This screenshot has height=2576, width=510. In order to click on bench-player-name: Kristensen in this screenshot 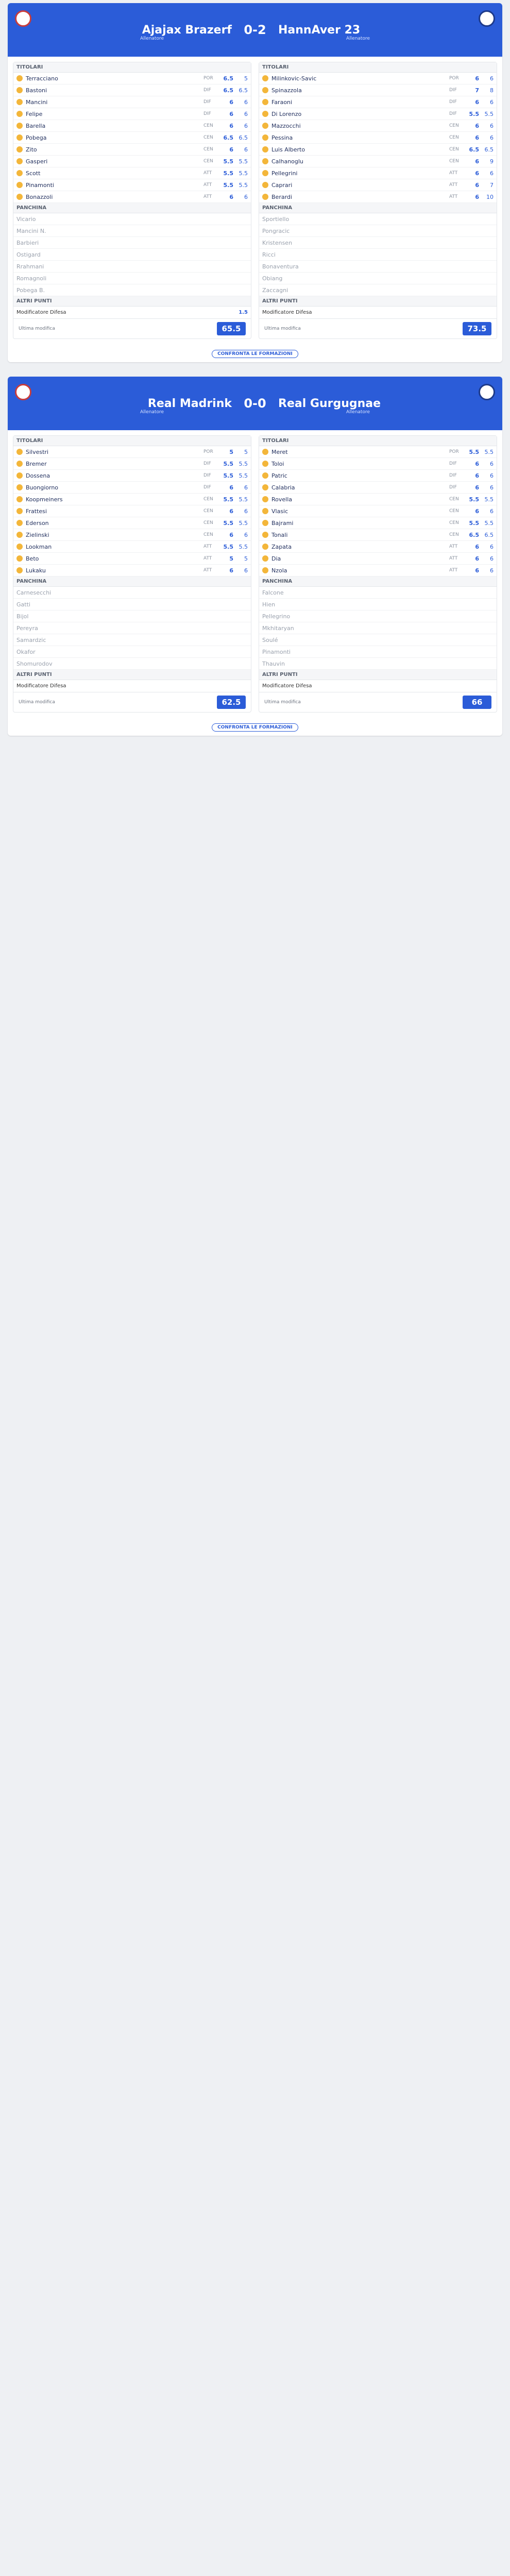, I will do `click(378, 243)`.